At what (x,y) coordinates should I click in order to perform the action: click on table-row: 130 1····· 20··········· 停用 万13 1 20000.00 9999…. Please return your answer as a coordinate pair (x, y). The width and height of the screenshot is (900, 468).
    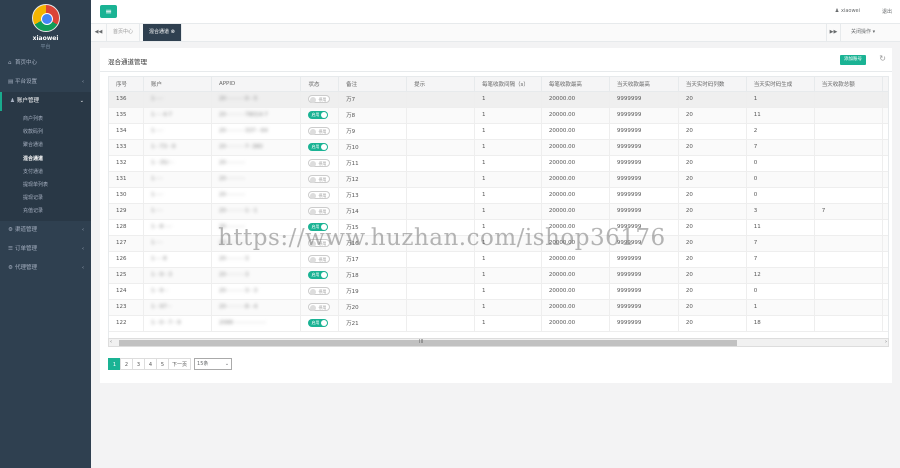
    Looking at the image, I should click on (498, 195).